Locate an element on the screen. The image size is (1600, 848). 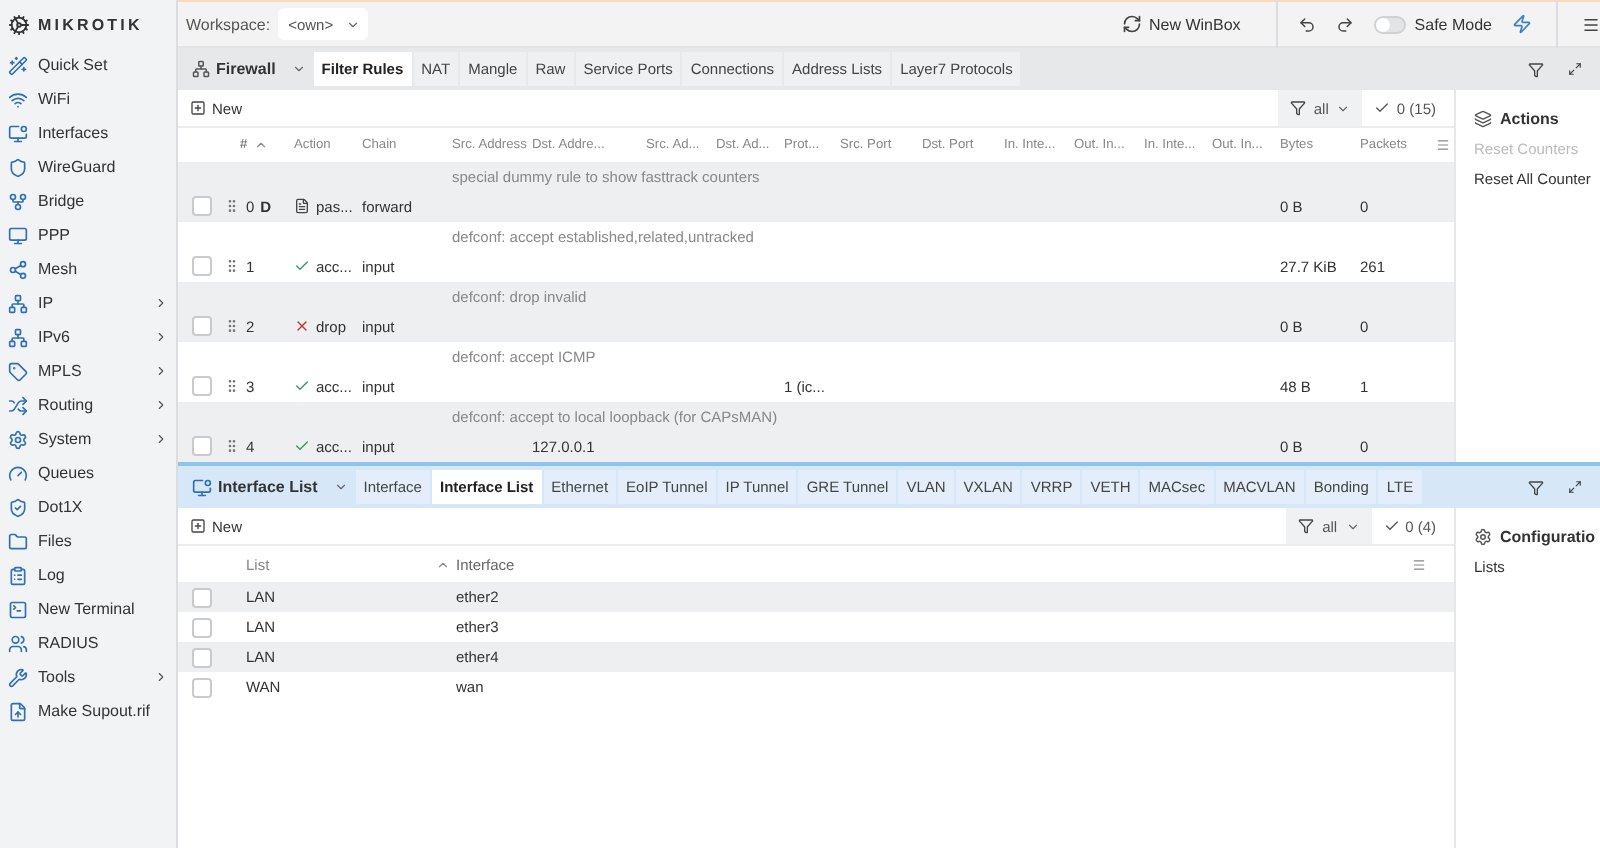
refresh-icon is located at coordinates (1131, 24).